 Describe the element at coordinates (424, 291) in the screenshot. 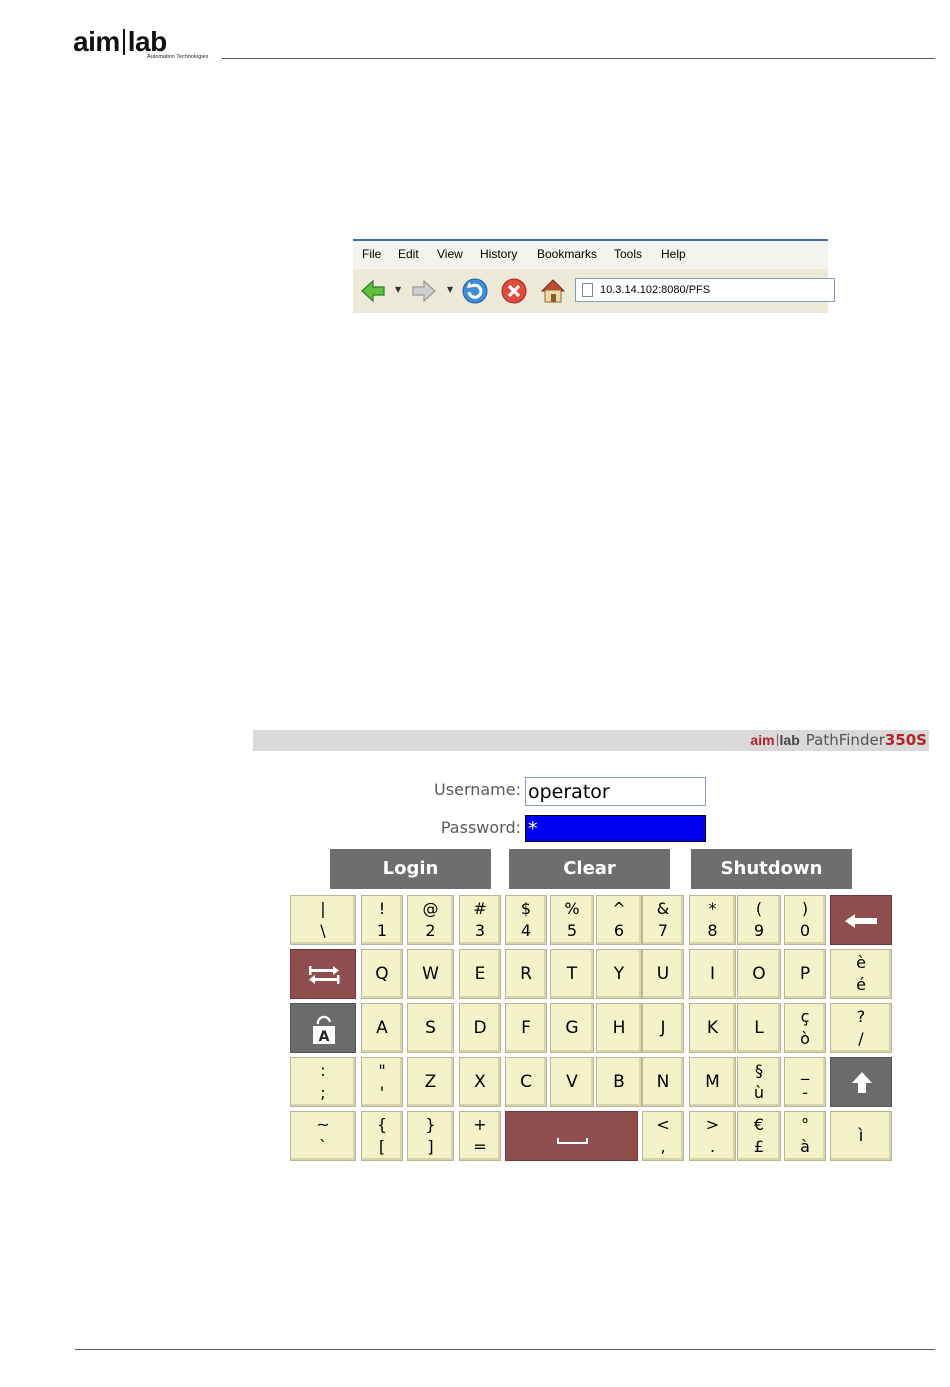

I see `forward-arrow-icon` at that location.